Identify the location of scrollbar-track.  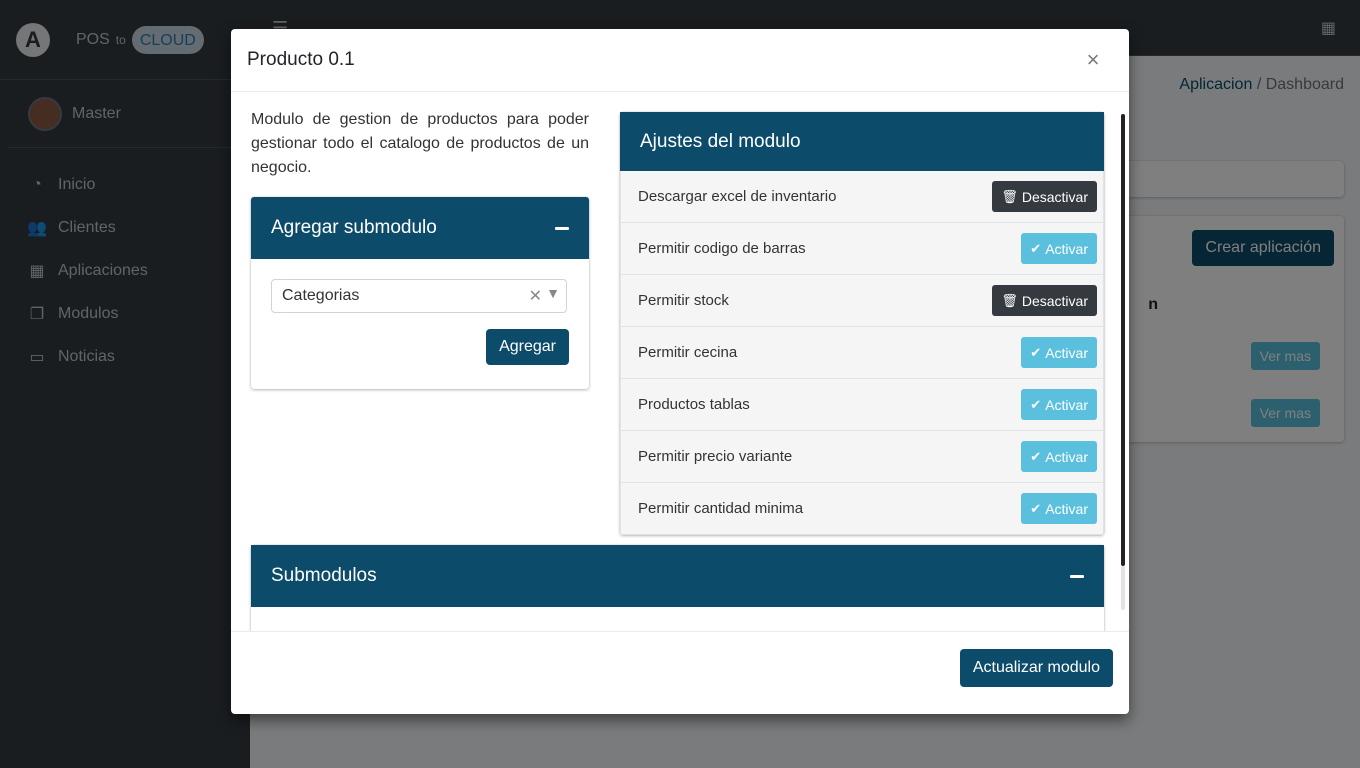
(1123, 588).